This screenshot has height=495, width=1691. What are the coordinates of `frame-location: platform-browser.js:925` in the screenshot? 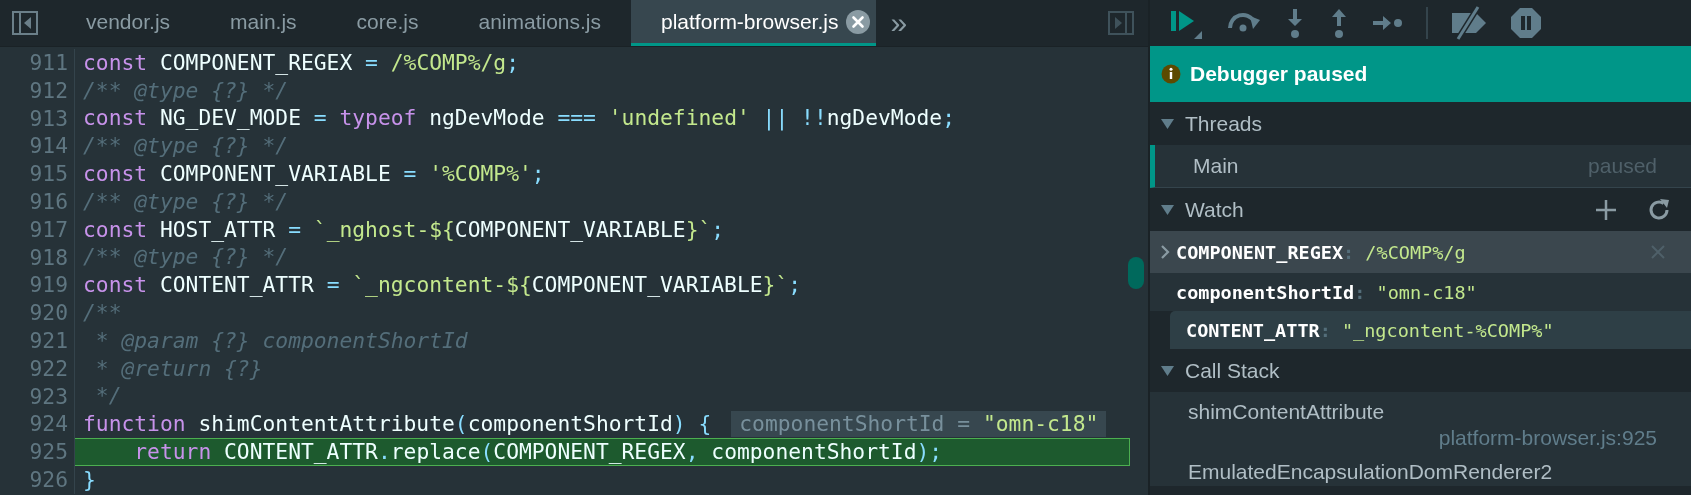 It's located at (1547, 438).